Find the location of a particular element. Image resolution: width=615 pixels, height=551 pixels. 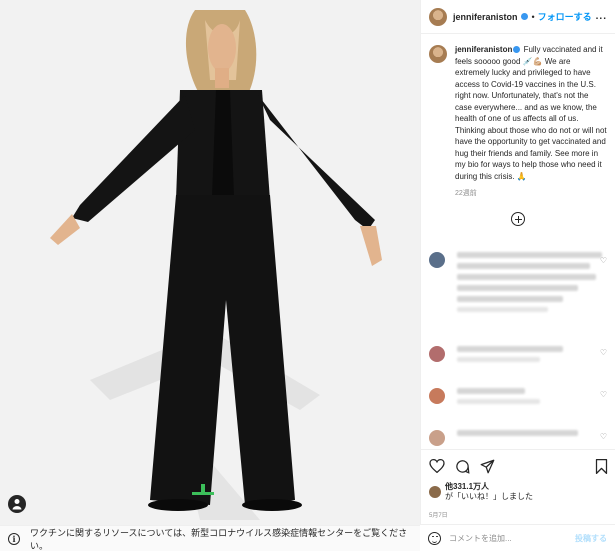

share-icon is located at coordinates (487, 466).